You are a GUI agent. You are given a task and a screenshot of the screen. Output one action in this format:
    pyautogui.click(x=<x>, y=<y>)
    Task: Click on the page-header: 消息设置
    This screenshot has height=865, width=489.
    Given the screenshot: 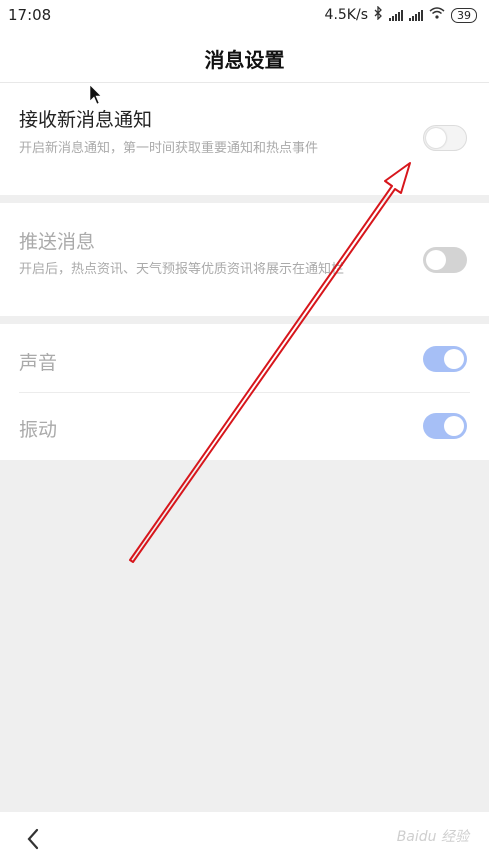 What is the action you would take?
    pyautogui.click(x=244, y=57)
    